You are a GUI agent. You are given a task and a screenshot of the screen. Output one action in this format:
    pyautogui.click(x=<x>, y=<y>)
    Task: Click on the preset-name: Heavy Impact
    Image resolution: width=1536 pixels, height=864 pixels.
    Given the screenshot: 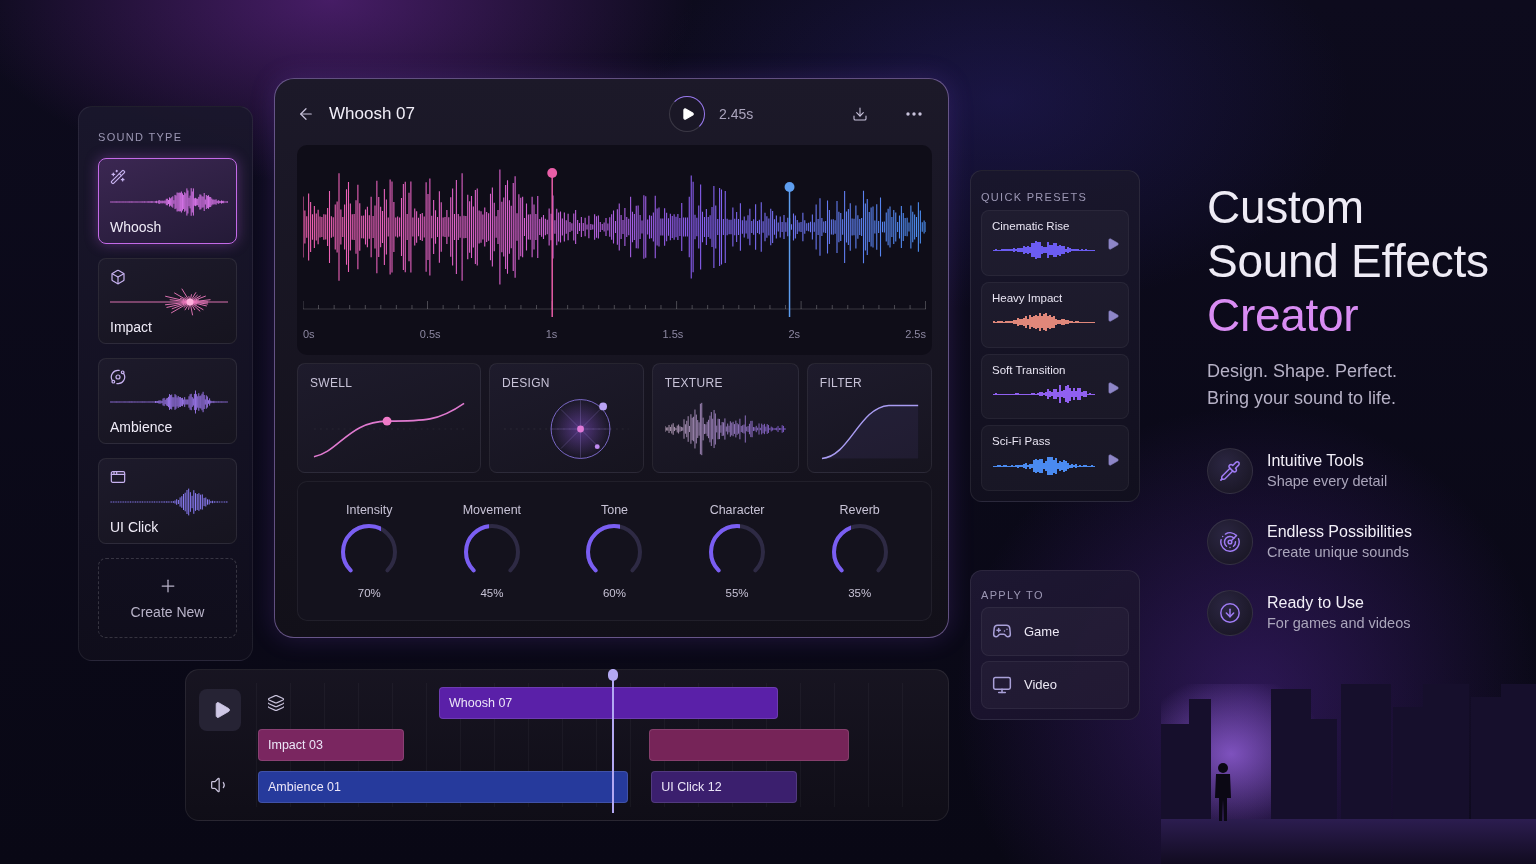 What is the action you would take?
    pyautogui.click(x=1027, y=297)
    